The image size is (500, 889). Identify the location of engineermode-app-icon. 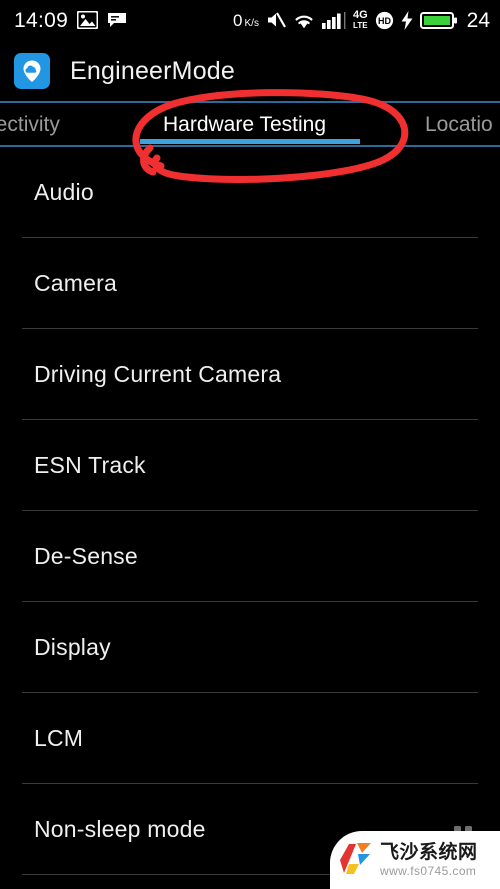
(32, 71).